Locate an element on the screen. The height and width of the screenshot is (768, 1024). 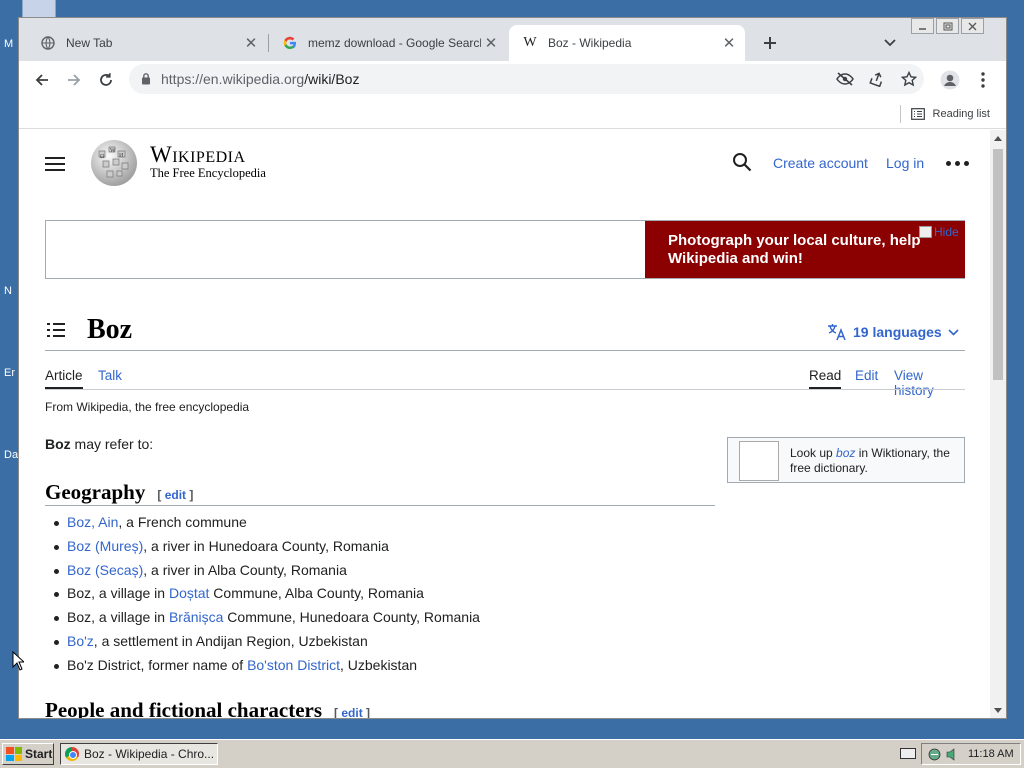
log-in-link: Log in is located at coordinates (905, 163).